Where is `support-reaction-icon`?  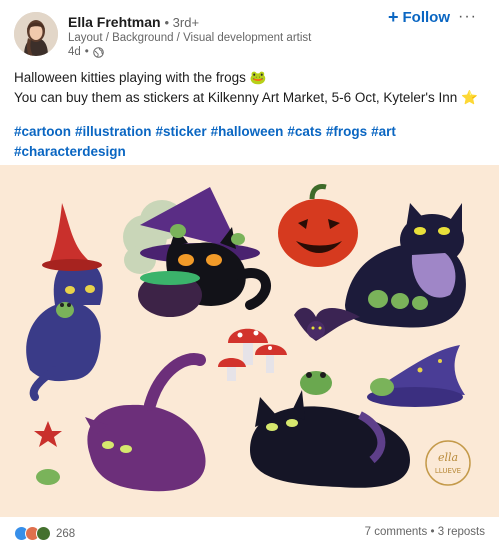 support-reaction-icon is located at coordinates (43, 533).